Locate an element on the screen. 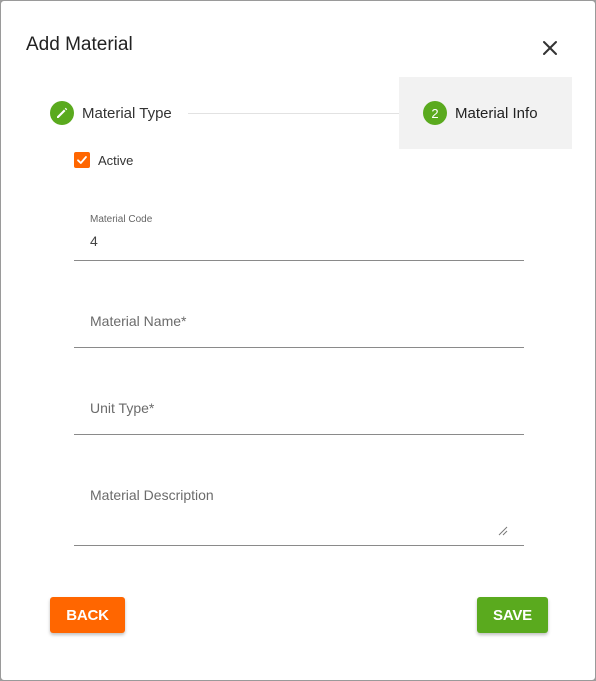  material-code-field: Material Code 4 is located at coordinates (299, 233).